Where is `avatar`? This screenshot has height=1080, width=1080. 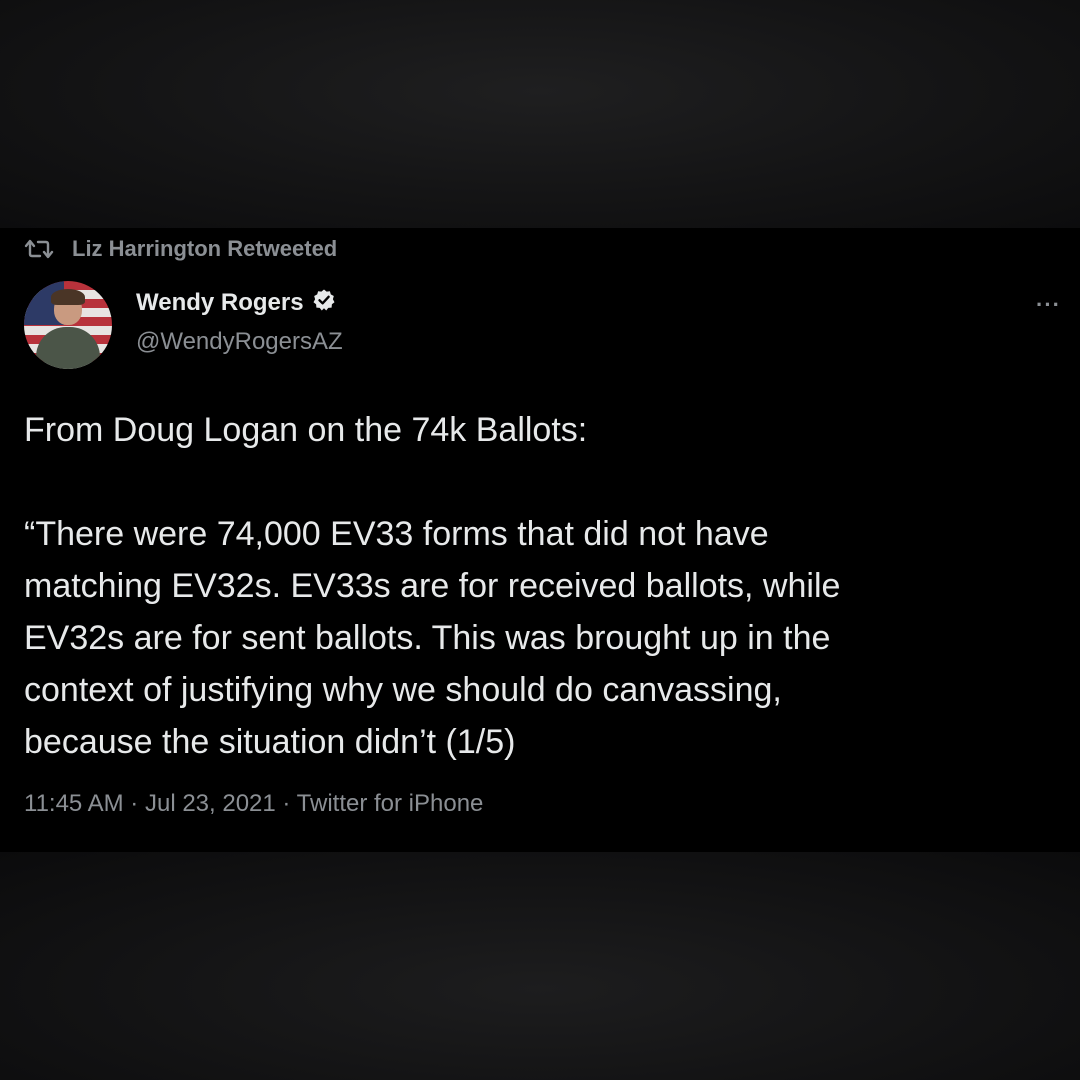
avatar is located at coordinates (68, 325).